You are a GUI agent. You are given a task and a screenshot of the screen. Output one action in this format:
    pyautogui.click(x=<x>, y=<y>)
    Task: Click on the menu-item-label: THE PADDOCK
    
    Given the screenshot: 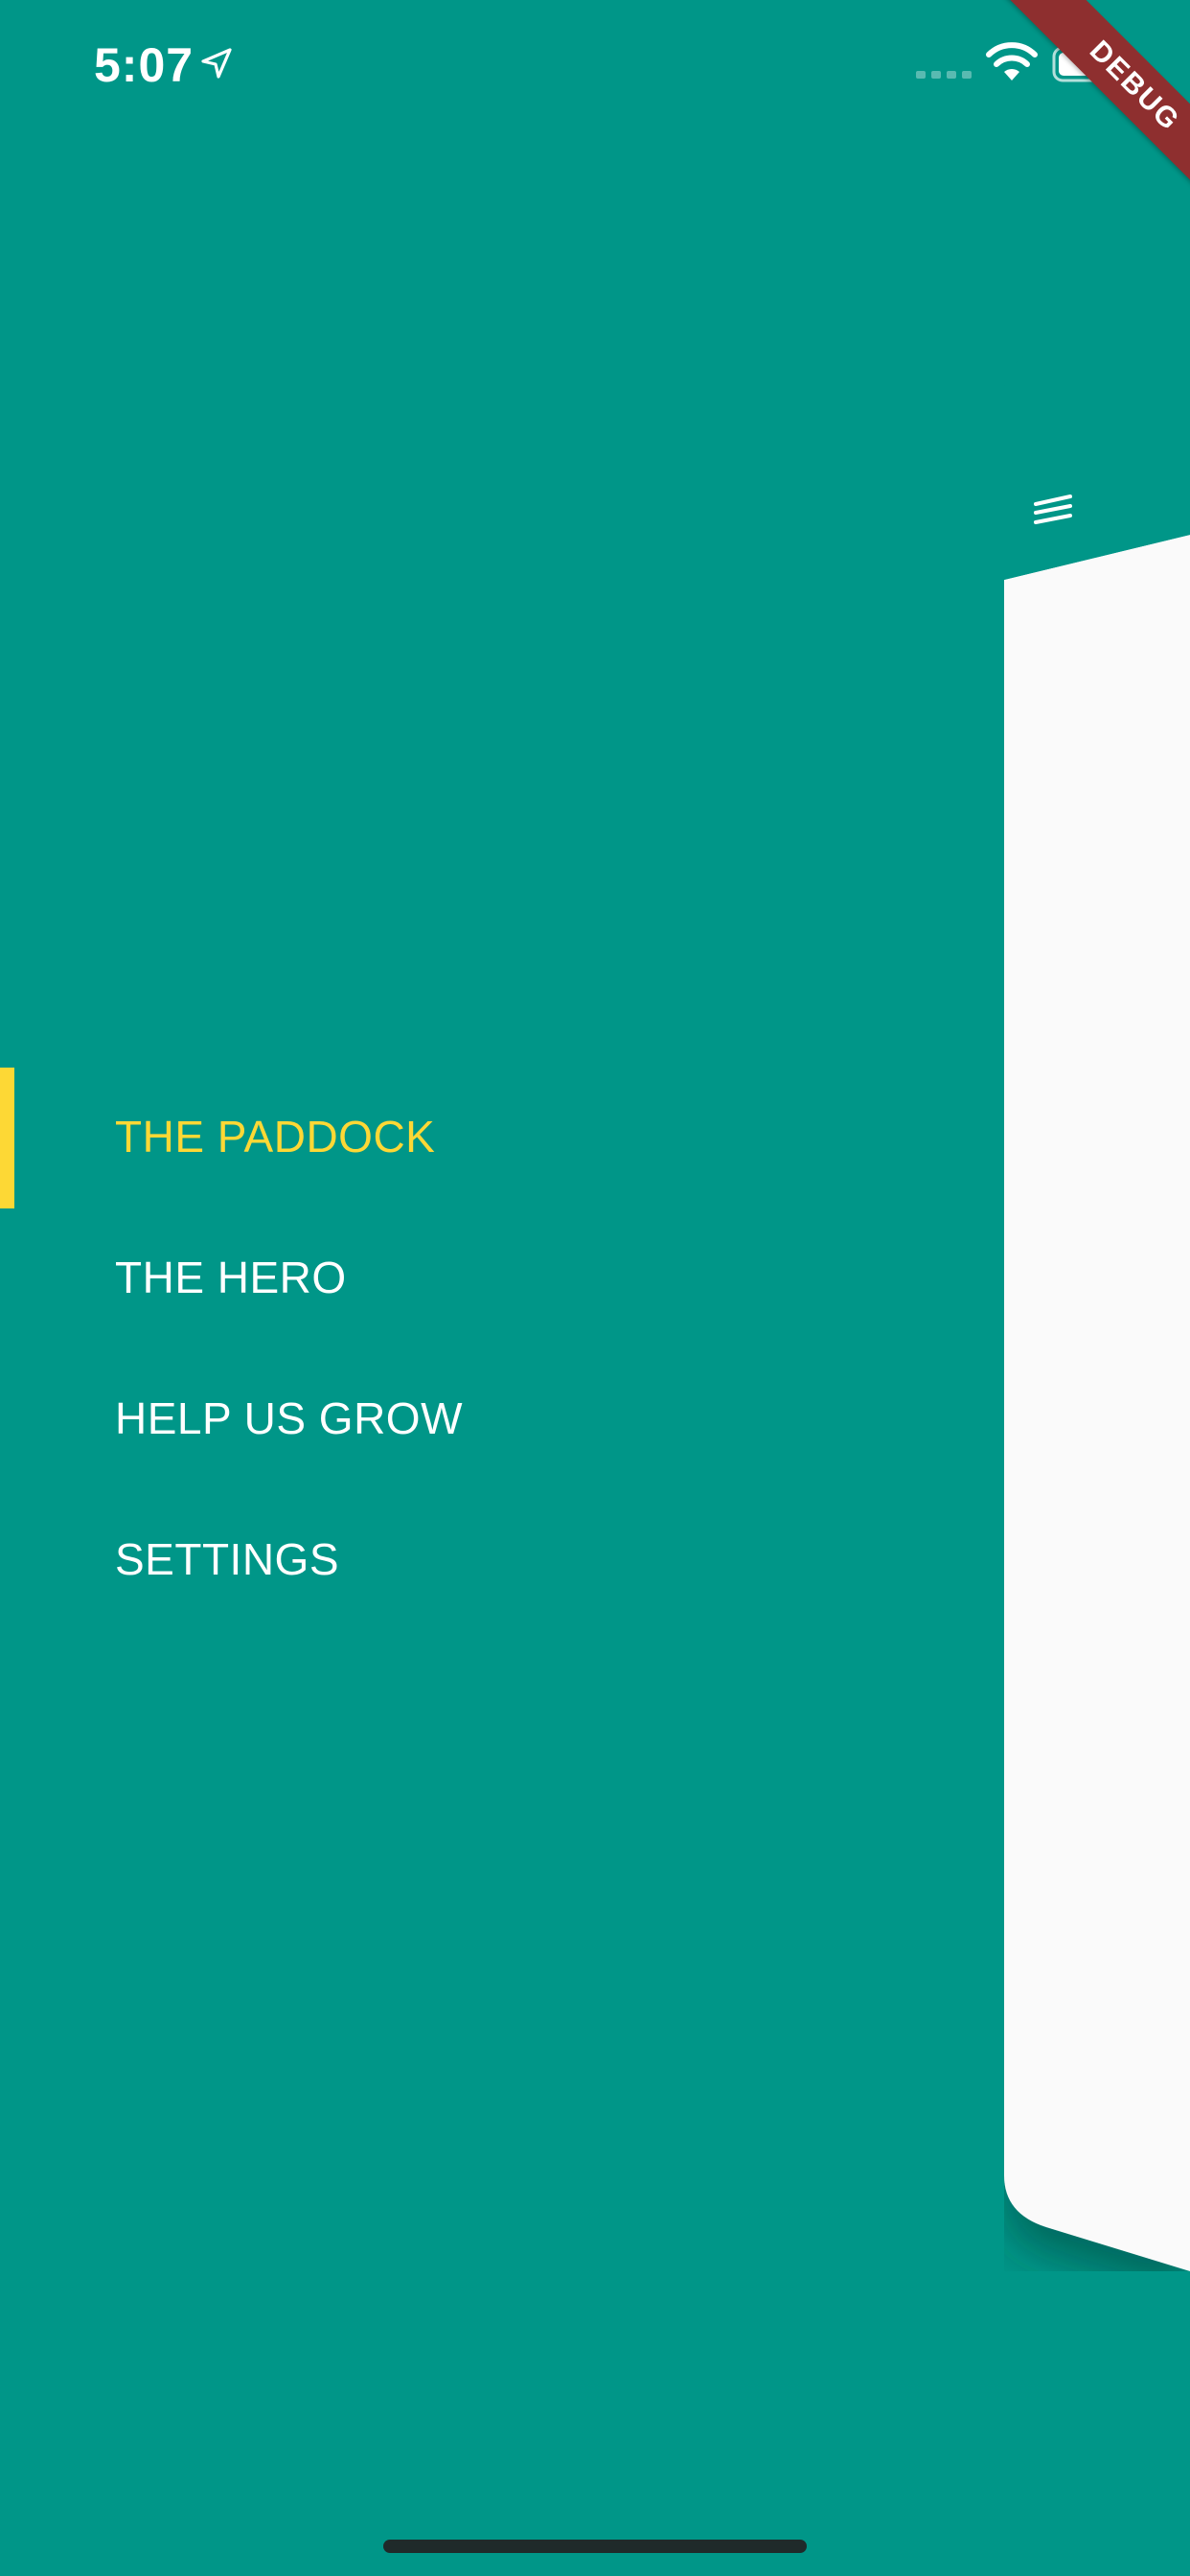 What is the action you would take?
    pyautogui.click(x=276, y=1137)
    